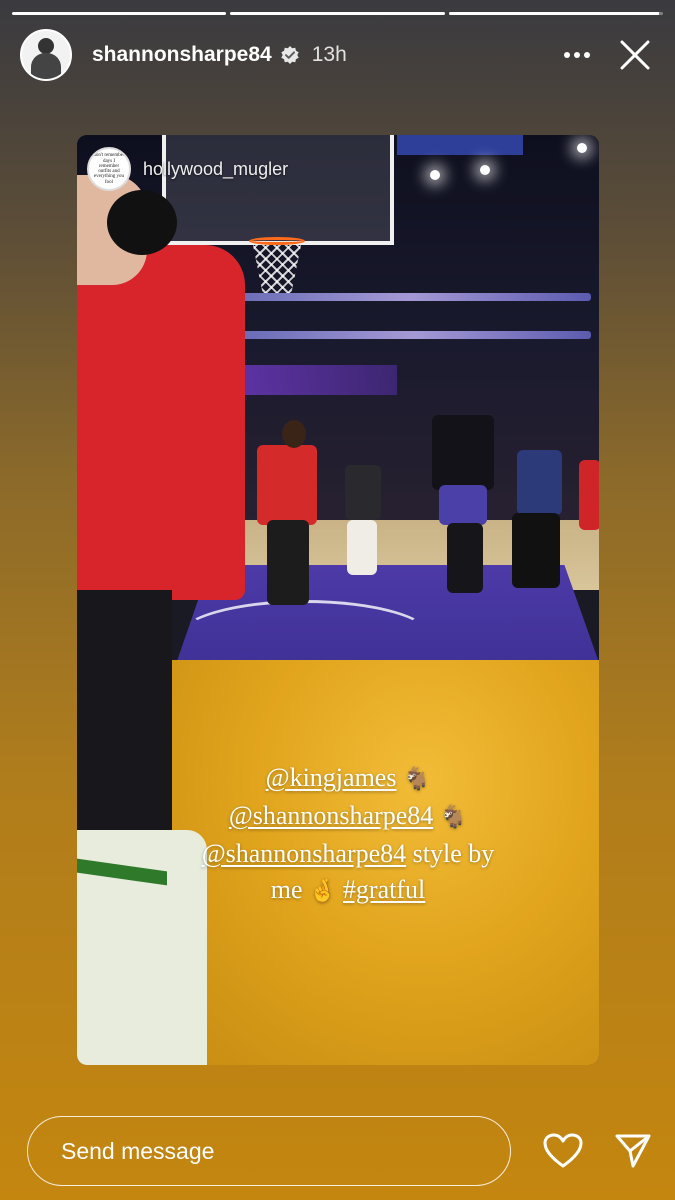 The height and width of the screenshot is (1200, 675). What do you see at coordinates (635, 55) in the screenshot?
I see `close-icon` at bounding box center [635, 55].